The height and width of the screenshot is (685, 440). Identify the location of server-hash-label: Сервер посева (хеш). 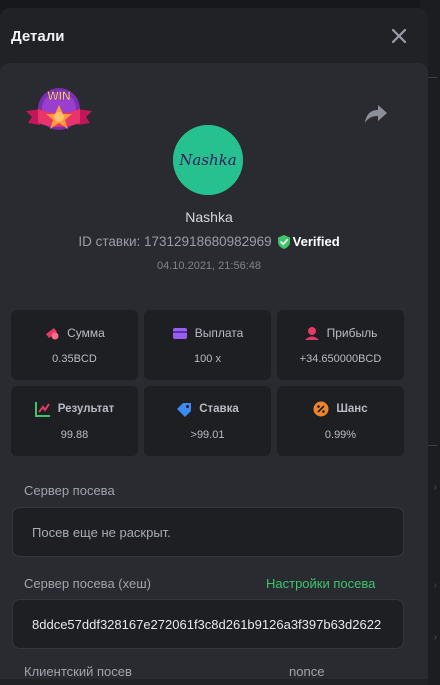
(87, 583).